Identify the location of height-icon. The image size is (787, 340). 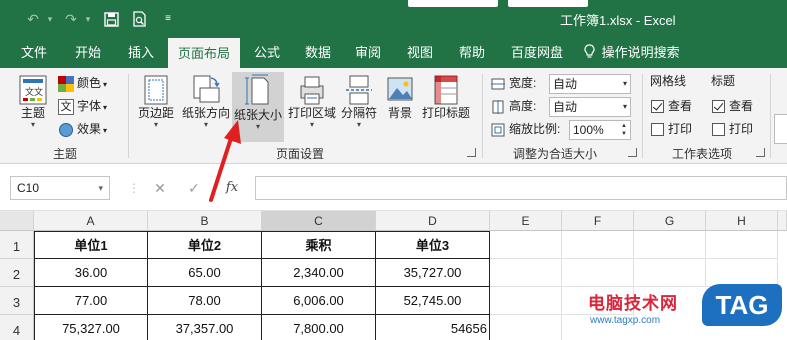
(498, 107).